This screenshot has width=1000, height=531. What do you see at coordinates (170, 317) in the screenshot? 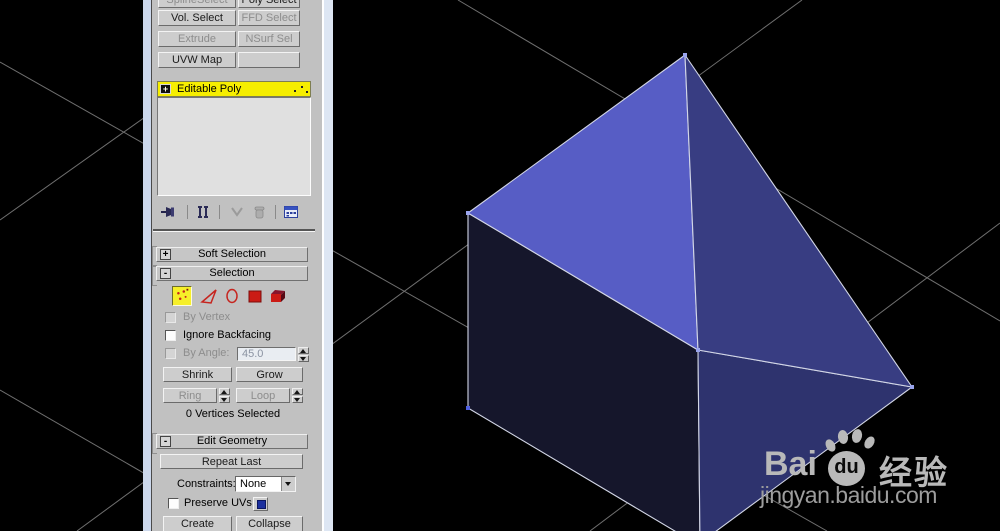
I see `by-vertex-checkbox` at bounding box center [170, 317].